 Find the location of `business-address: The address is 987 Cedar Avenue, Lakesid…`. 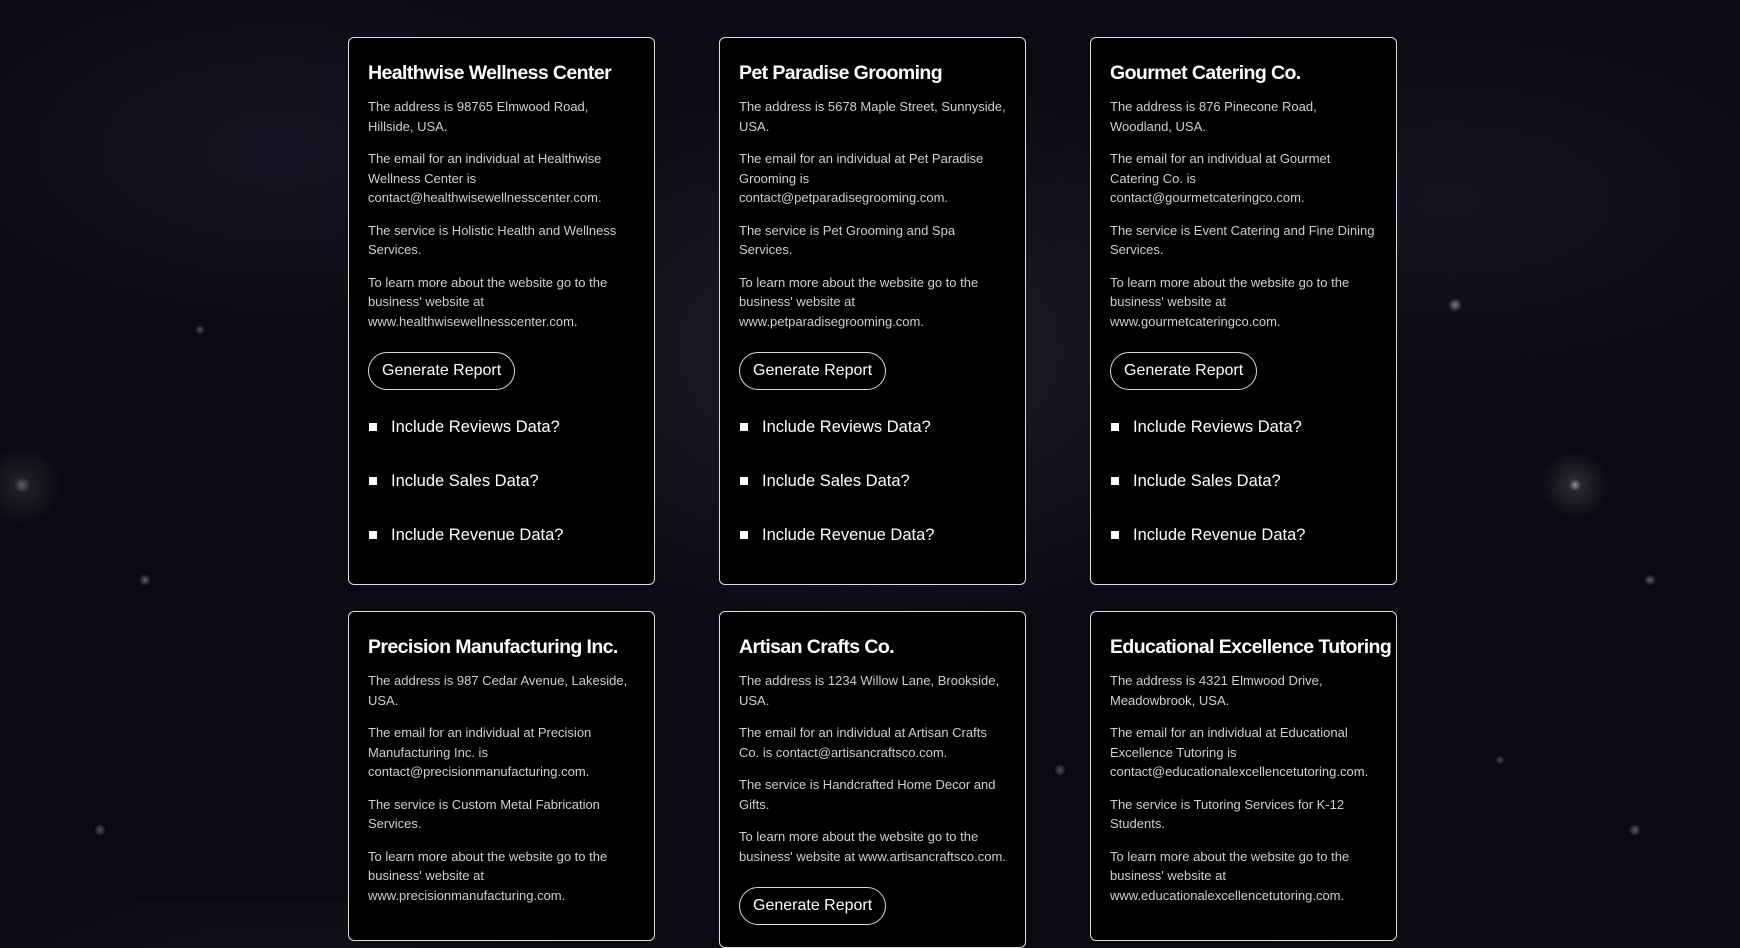

business-address: The address is 987 Cedar Avenue, Lakesid… is located at coordinates (498, 690).